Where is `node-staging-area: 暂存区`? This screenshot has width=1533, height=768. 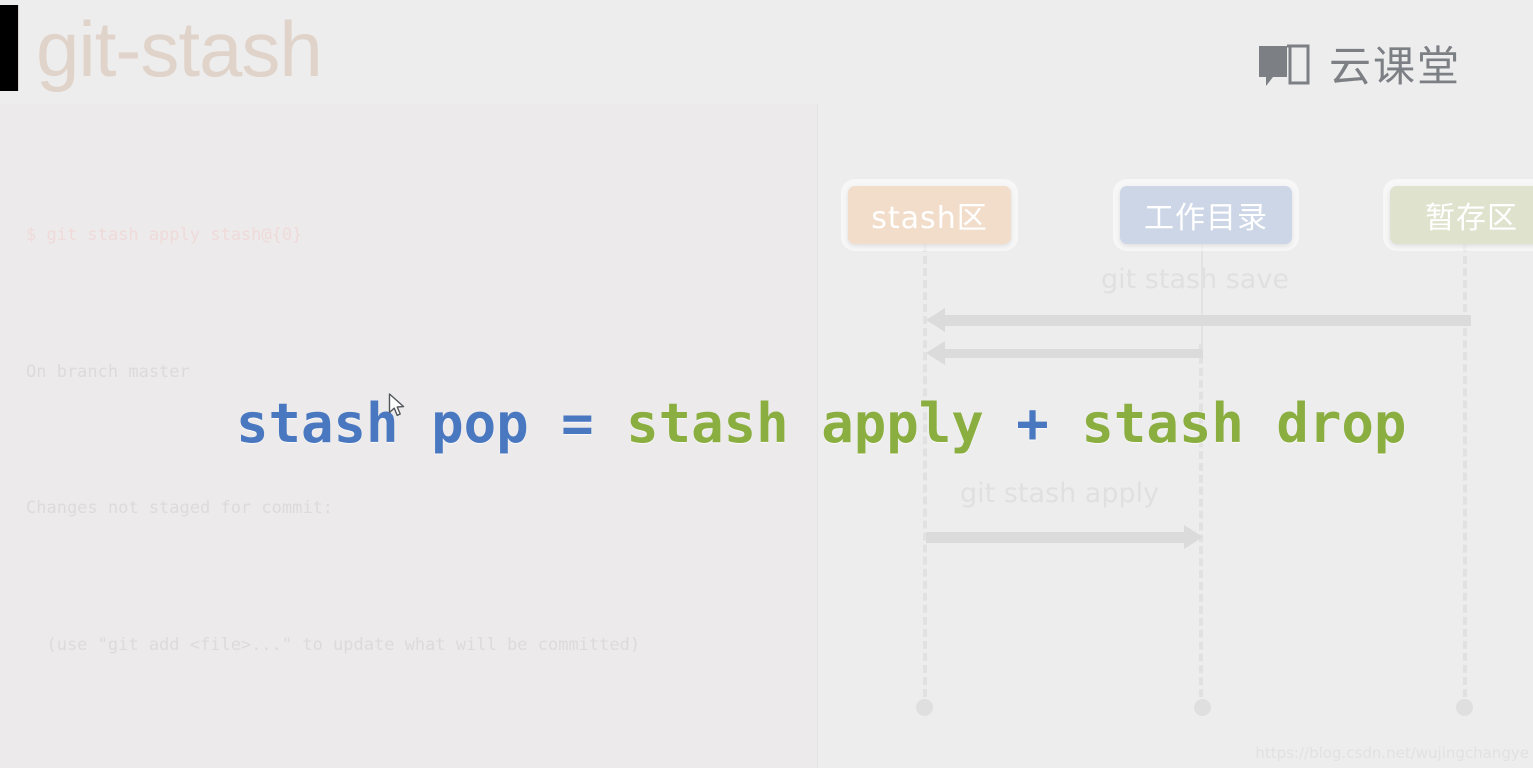
node-staging-area: 暂存区 is located at coordinates (1461, 215).